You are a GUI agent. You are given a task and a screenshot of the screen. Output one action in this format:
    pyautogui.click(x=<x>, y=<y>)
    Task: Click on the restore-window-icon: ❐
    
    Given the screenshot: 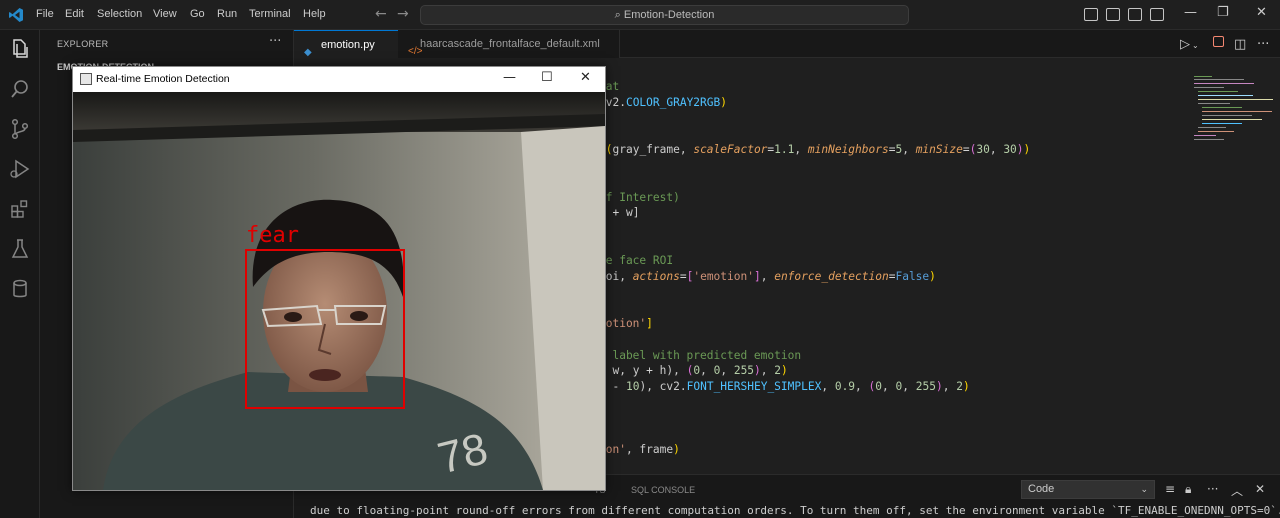 What is the action you would take?
    pyautogui.click(x=1223, y=12)
    